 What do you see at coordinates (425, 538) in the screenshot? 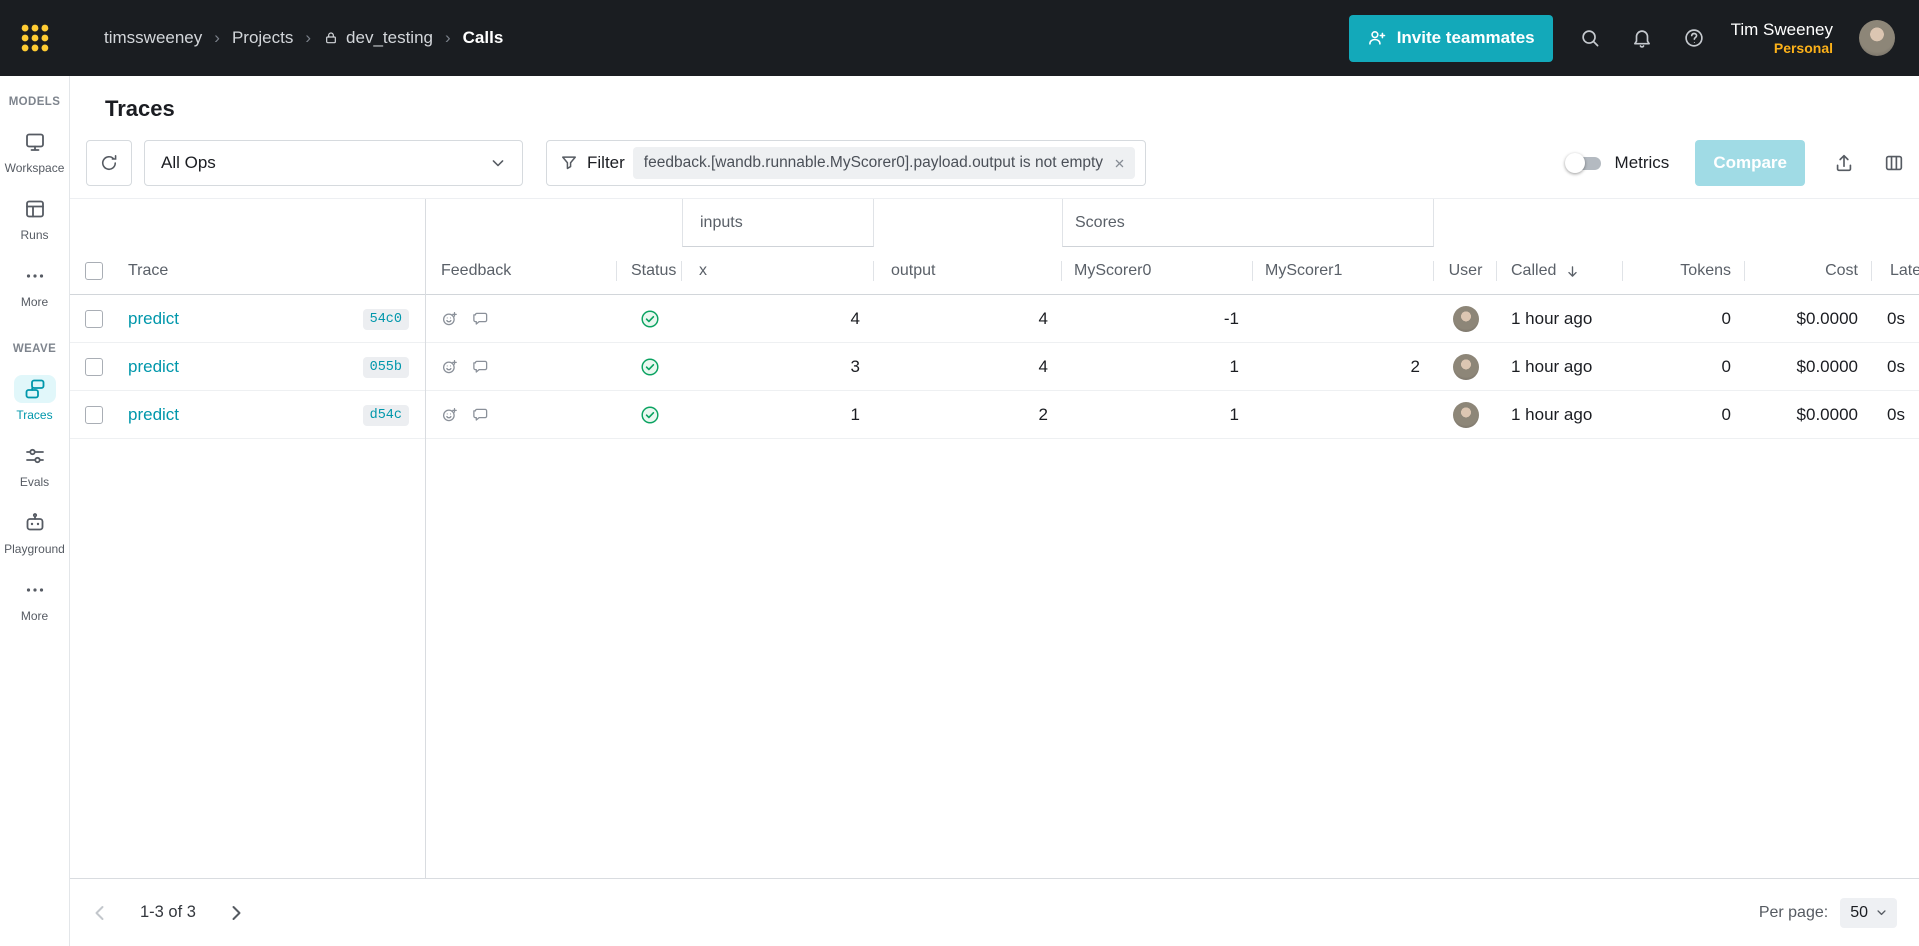
I see `pinned-column-divider` at bounding box center [425, 538].